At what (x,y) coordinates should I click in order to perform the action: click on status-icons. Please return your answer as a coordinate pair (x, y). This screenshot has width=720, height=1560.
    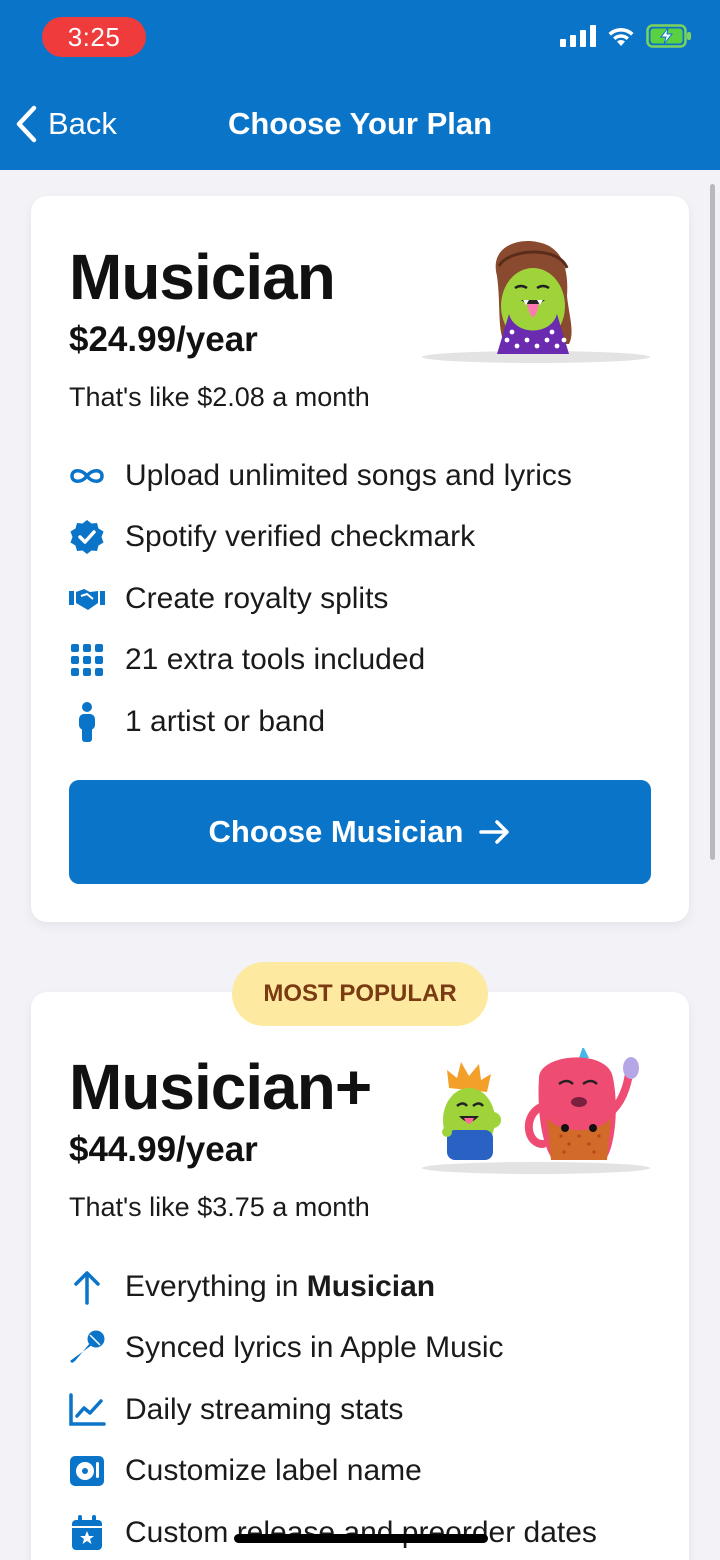
    Looking at the image, I should click on (626, 36).